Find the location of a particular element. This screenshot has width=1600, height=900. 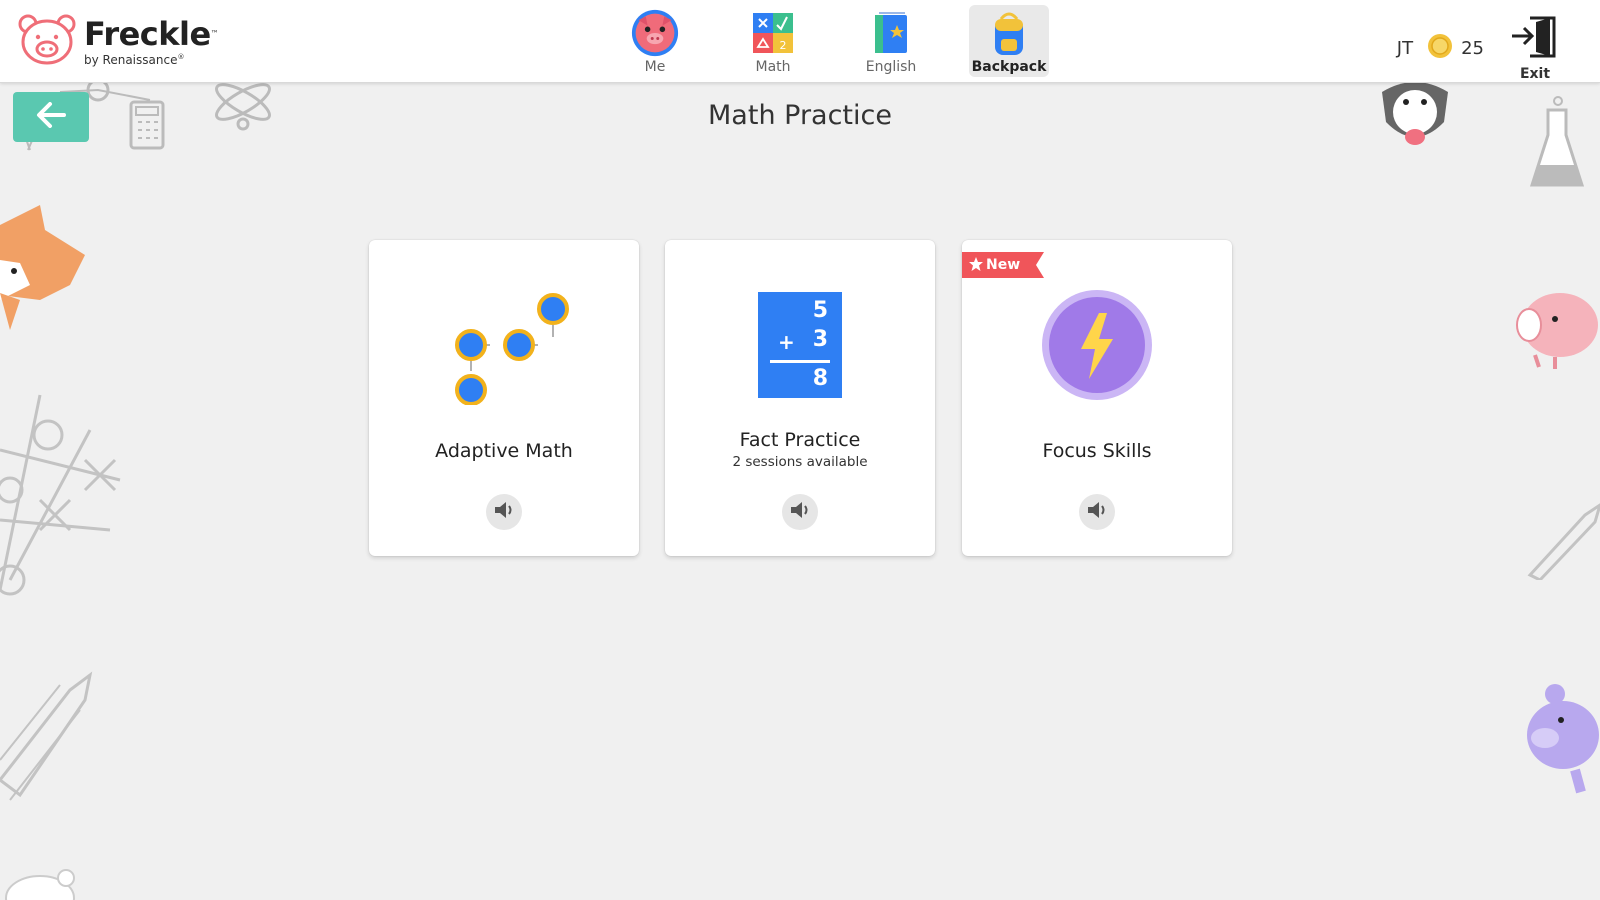

pencil-doodle is located at coordinates (46, 736).